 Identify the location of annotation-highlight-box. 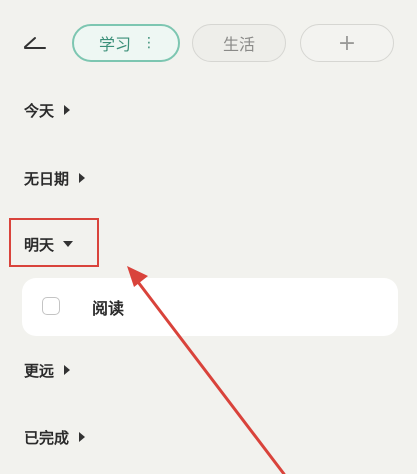
(54, 242).